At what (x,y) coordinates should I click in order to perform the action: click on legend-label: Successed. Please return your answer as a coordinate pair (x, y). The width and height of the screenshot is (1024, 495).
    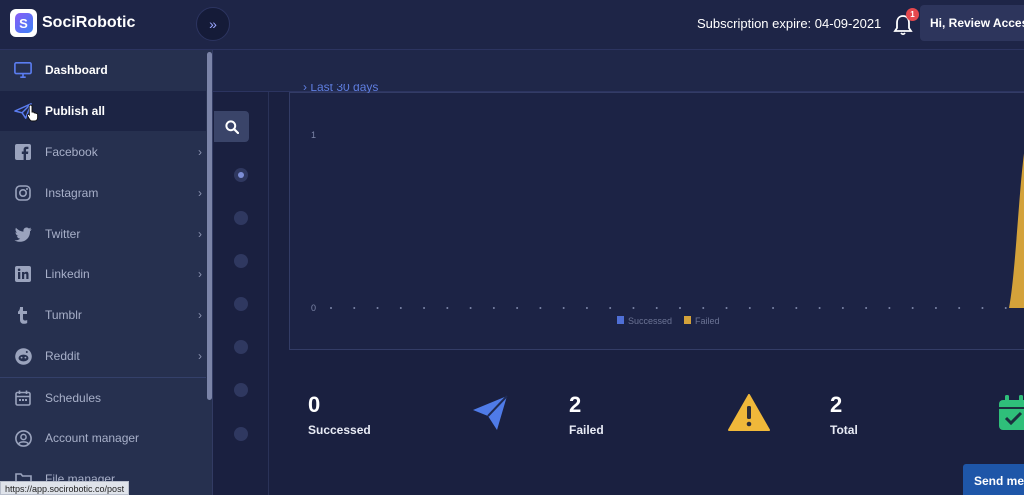
    Looking at the image, I should click on (650, 321).